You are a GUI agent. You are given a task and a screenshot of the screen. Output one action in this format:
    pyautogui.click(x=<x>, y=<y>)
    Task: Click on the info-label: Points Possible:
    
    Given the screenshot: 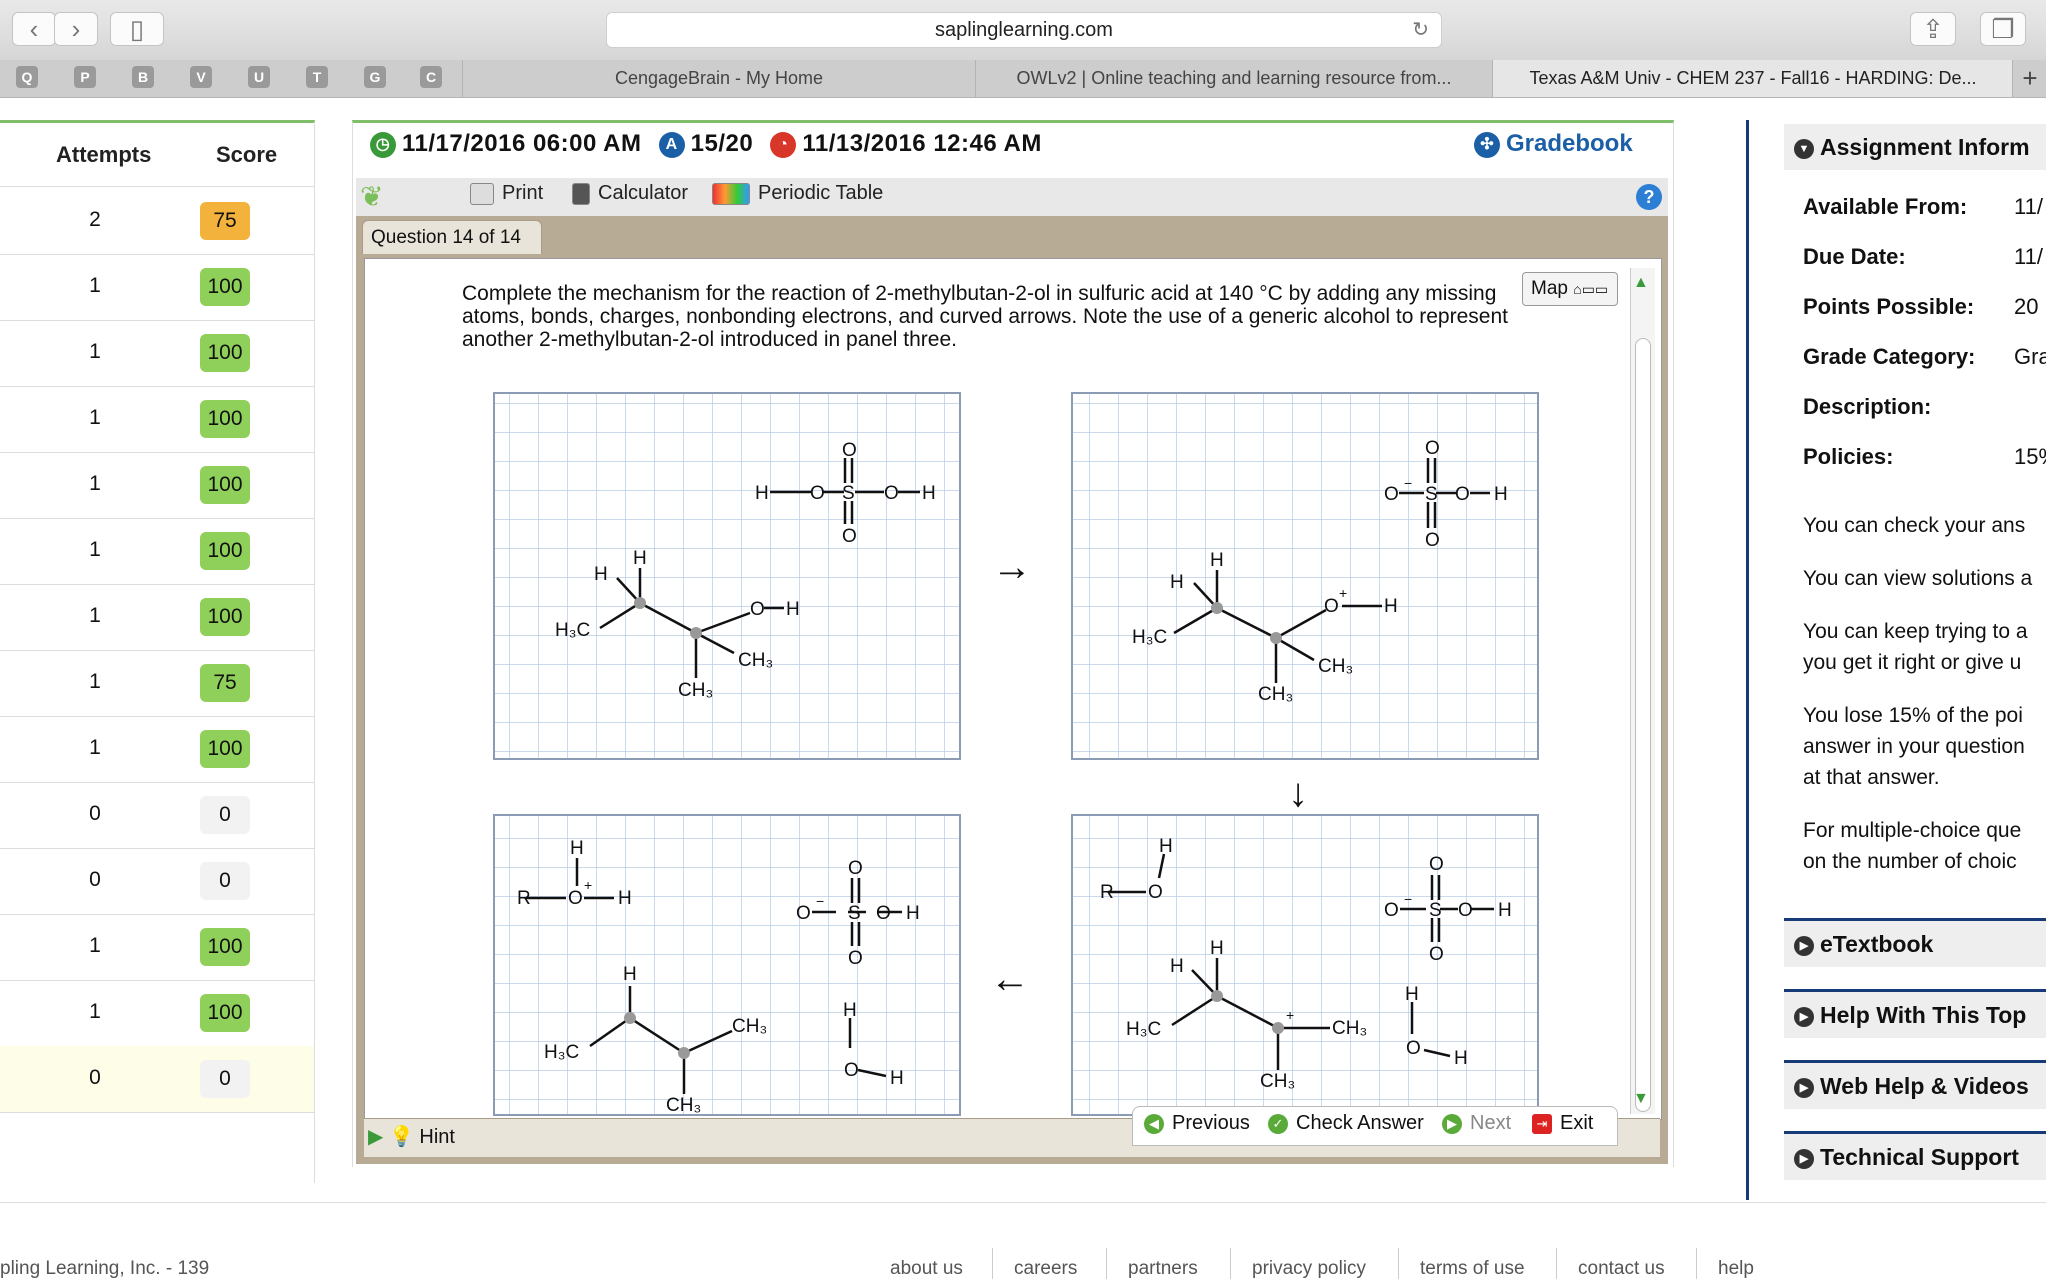 What is the action you would take?
    pyautogui.click(x=1889, y=306)
    